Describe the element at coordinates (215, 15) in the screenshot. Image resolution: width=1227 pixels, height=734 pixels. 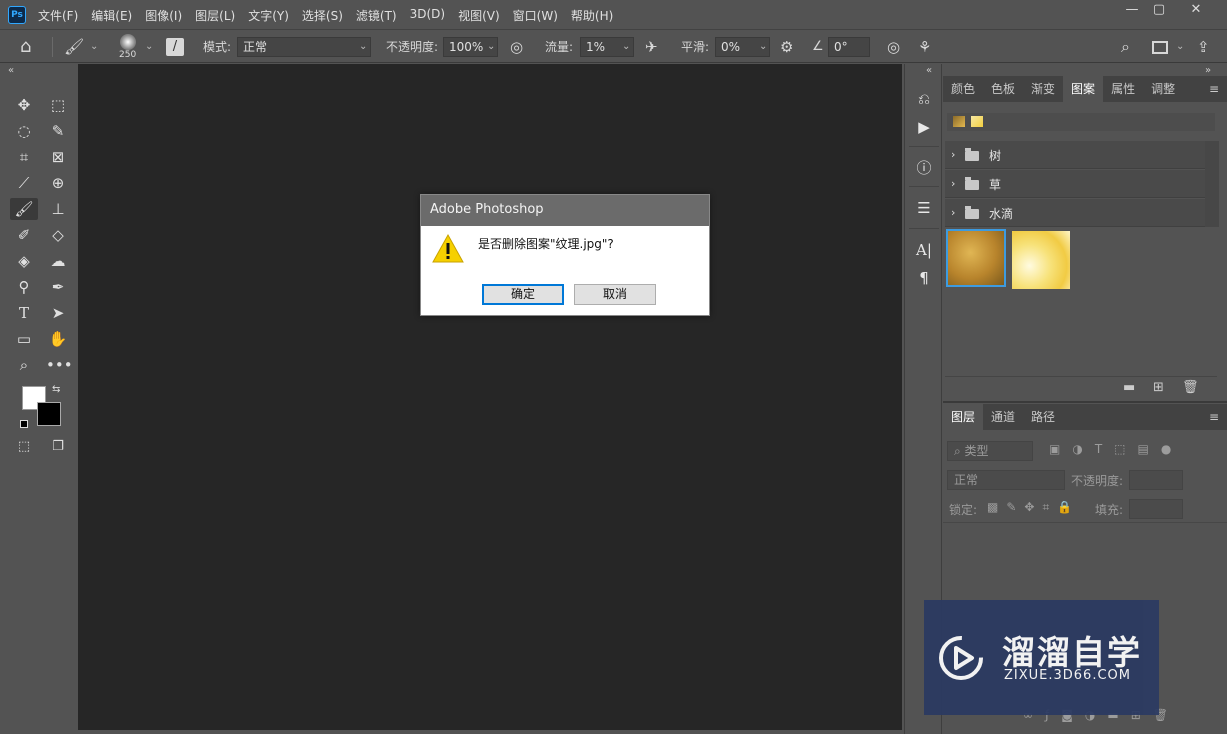
I see `menu-layer: 图层(L)` at that location.